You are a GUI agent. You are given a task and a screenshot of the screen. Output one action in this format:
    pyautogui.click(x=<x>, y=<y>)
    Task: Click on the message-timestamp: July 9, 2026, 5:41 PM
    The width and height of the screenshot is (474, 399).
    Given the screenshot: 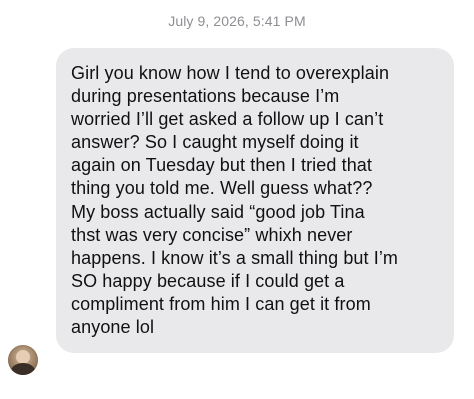 What is the action you would take?
    pyautogui.click(x=237, y=21)
    